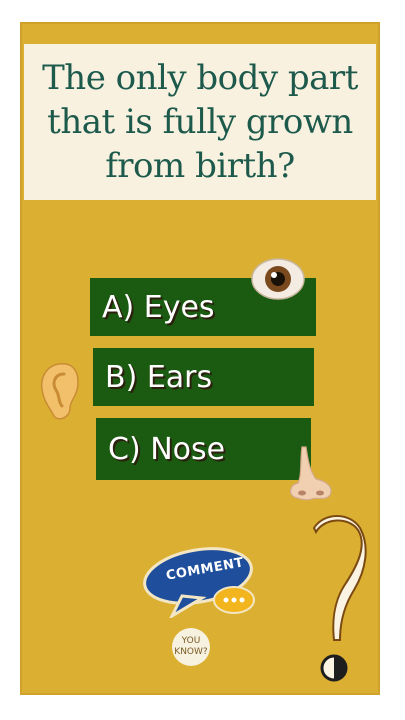 This screenshot has width=405, height=720. What do you see at coordinates (191, 641) in the screenshot?
I see `logo-line-1: YOU` at bounding box center [191, 641].